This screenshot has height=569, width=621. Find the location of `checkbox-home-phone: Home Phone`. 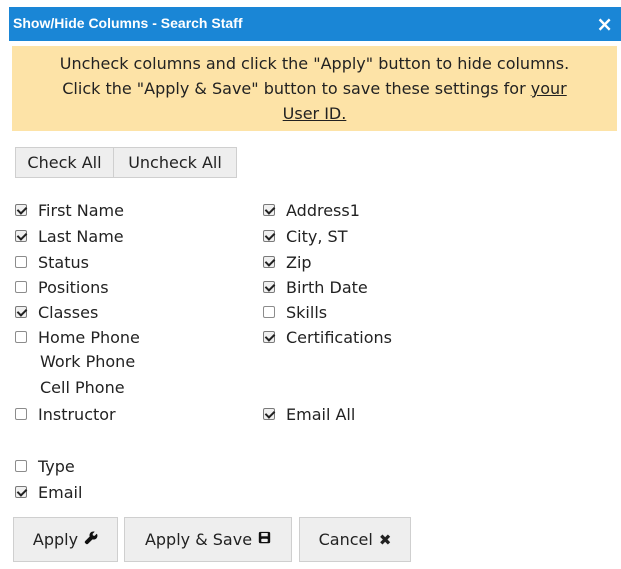

checkbox-home-phone: Home Phone is located at coordinates (77, 337).